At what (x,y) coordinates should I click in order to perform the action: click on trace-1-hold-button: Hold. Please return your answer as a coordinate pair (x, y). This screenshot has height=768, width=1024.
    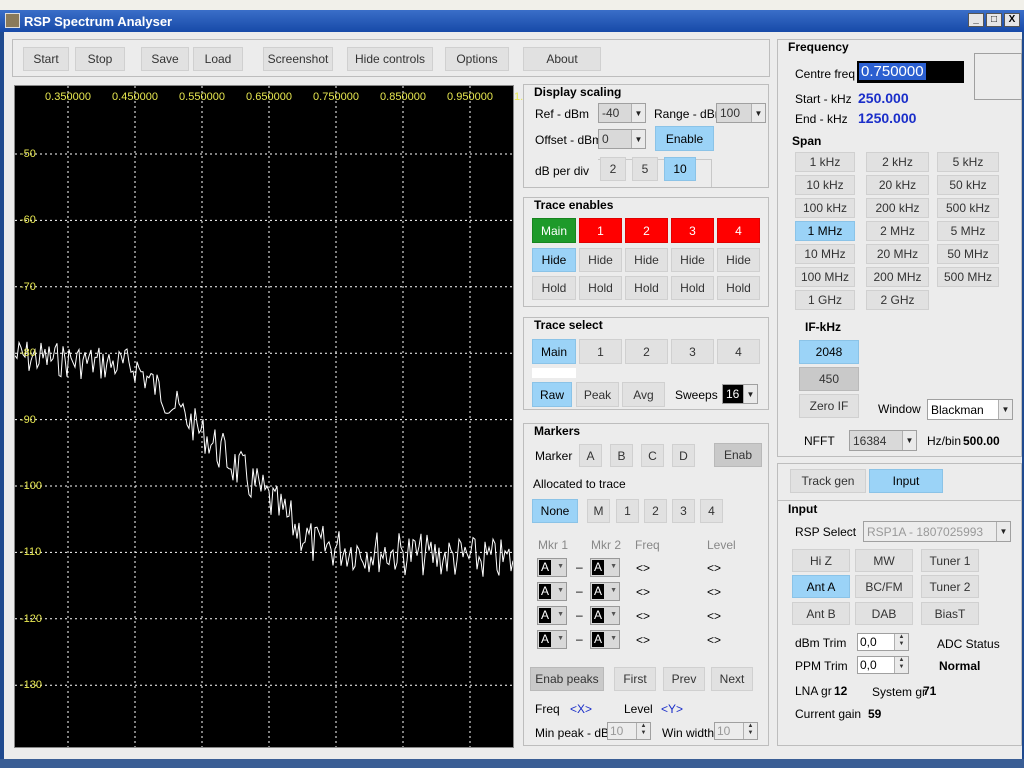
    Looking at the image, I should click on (600, 288).